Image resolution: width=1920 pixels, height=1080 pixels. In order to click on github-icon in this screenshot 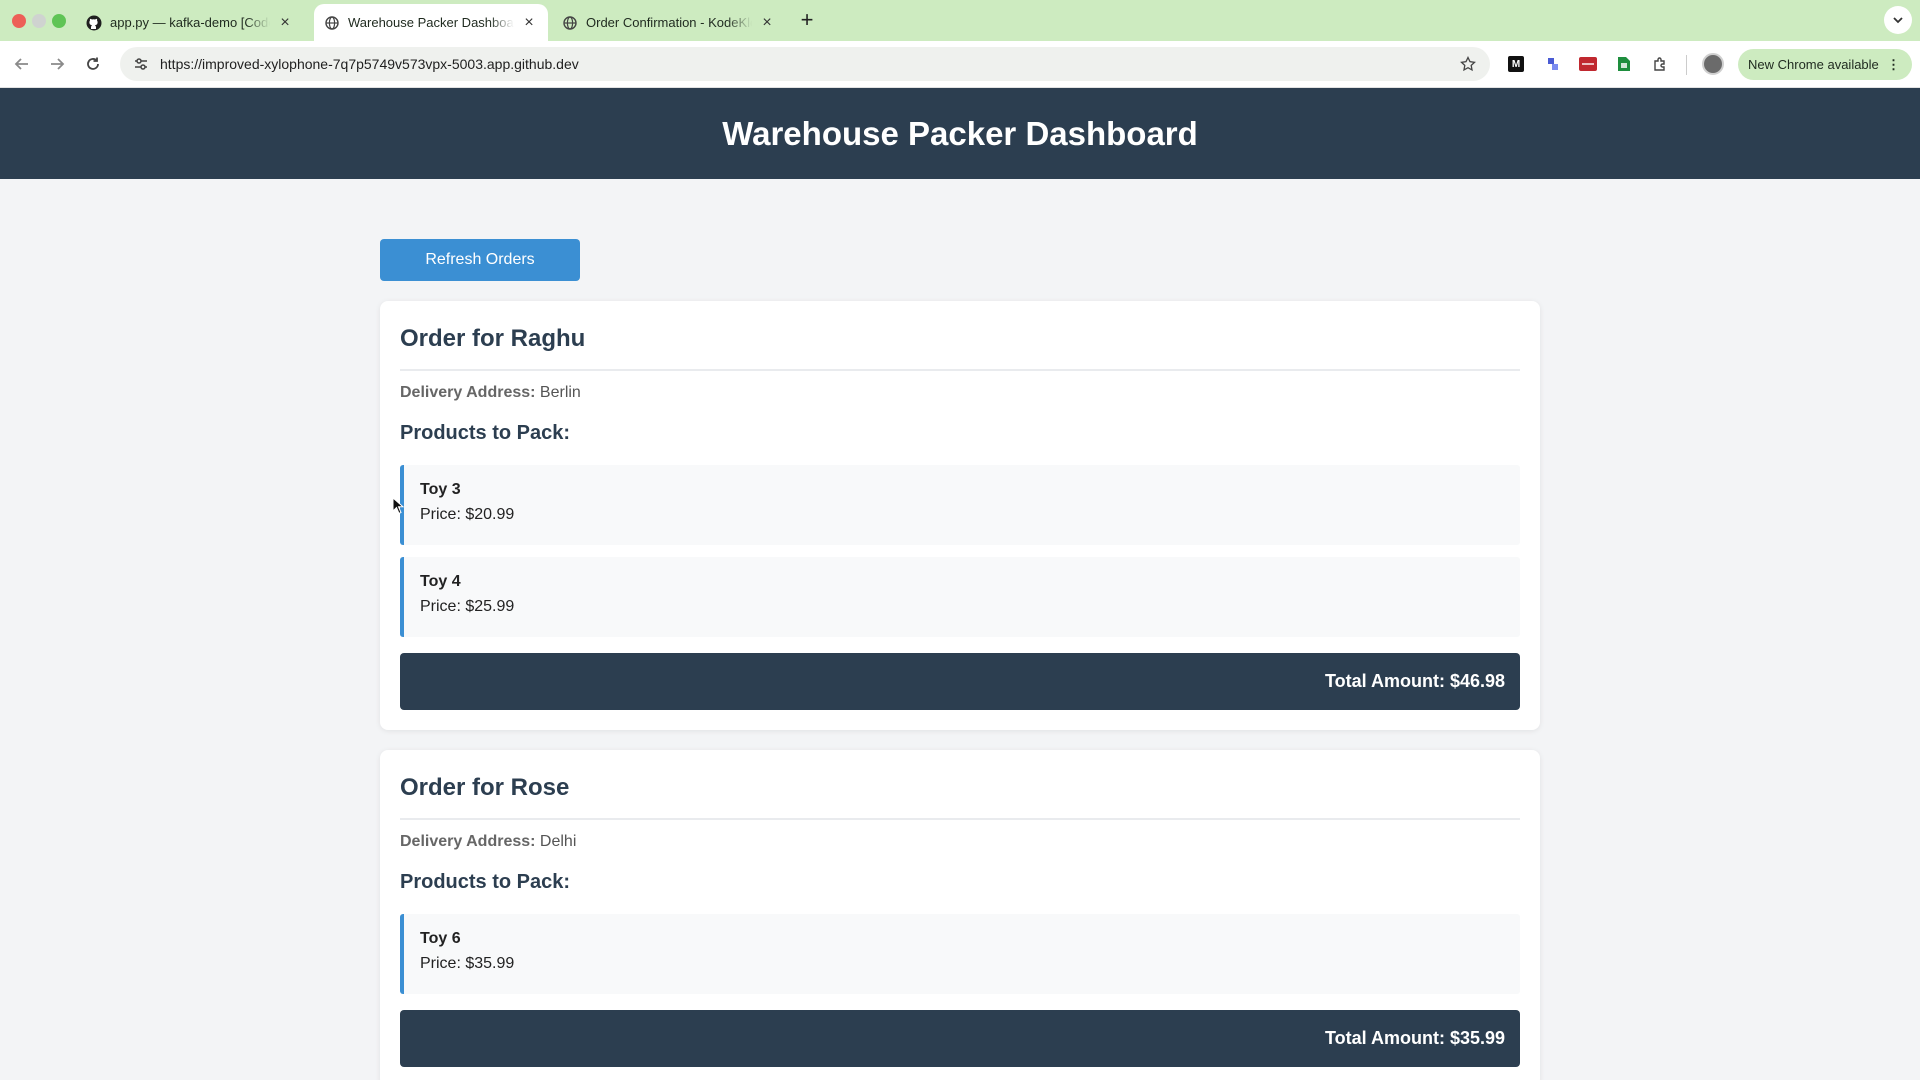, I will do `click(94, 23)`.